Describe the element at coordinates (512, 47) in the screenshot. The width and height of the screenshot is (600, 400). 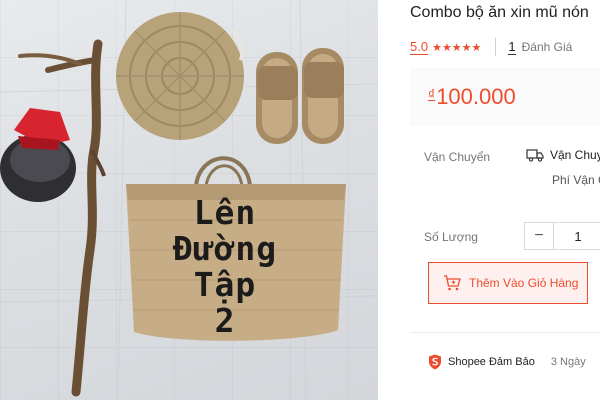
I see `review-count: 1` at that location.